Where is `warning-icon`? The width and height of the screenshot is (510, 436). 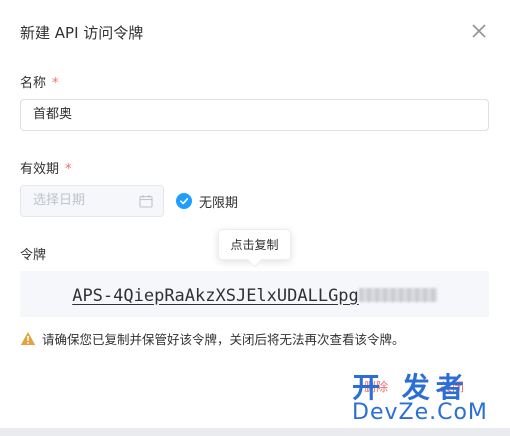
warning-icon is located at coordinates (28, 338).